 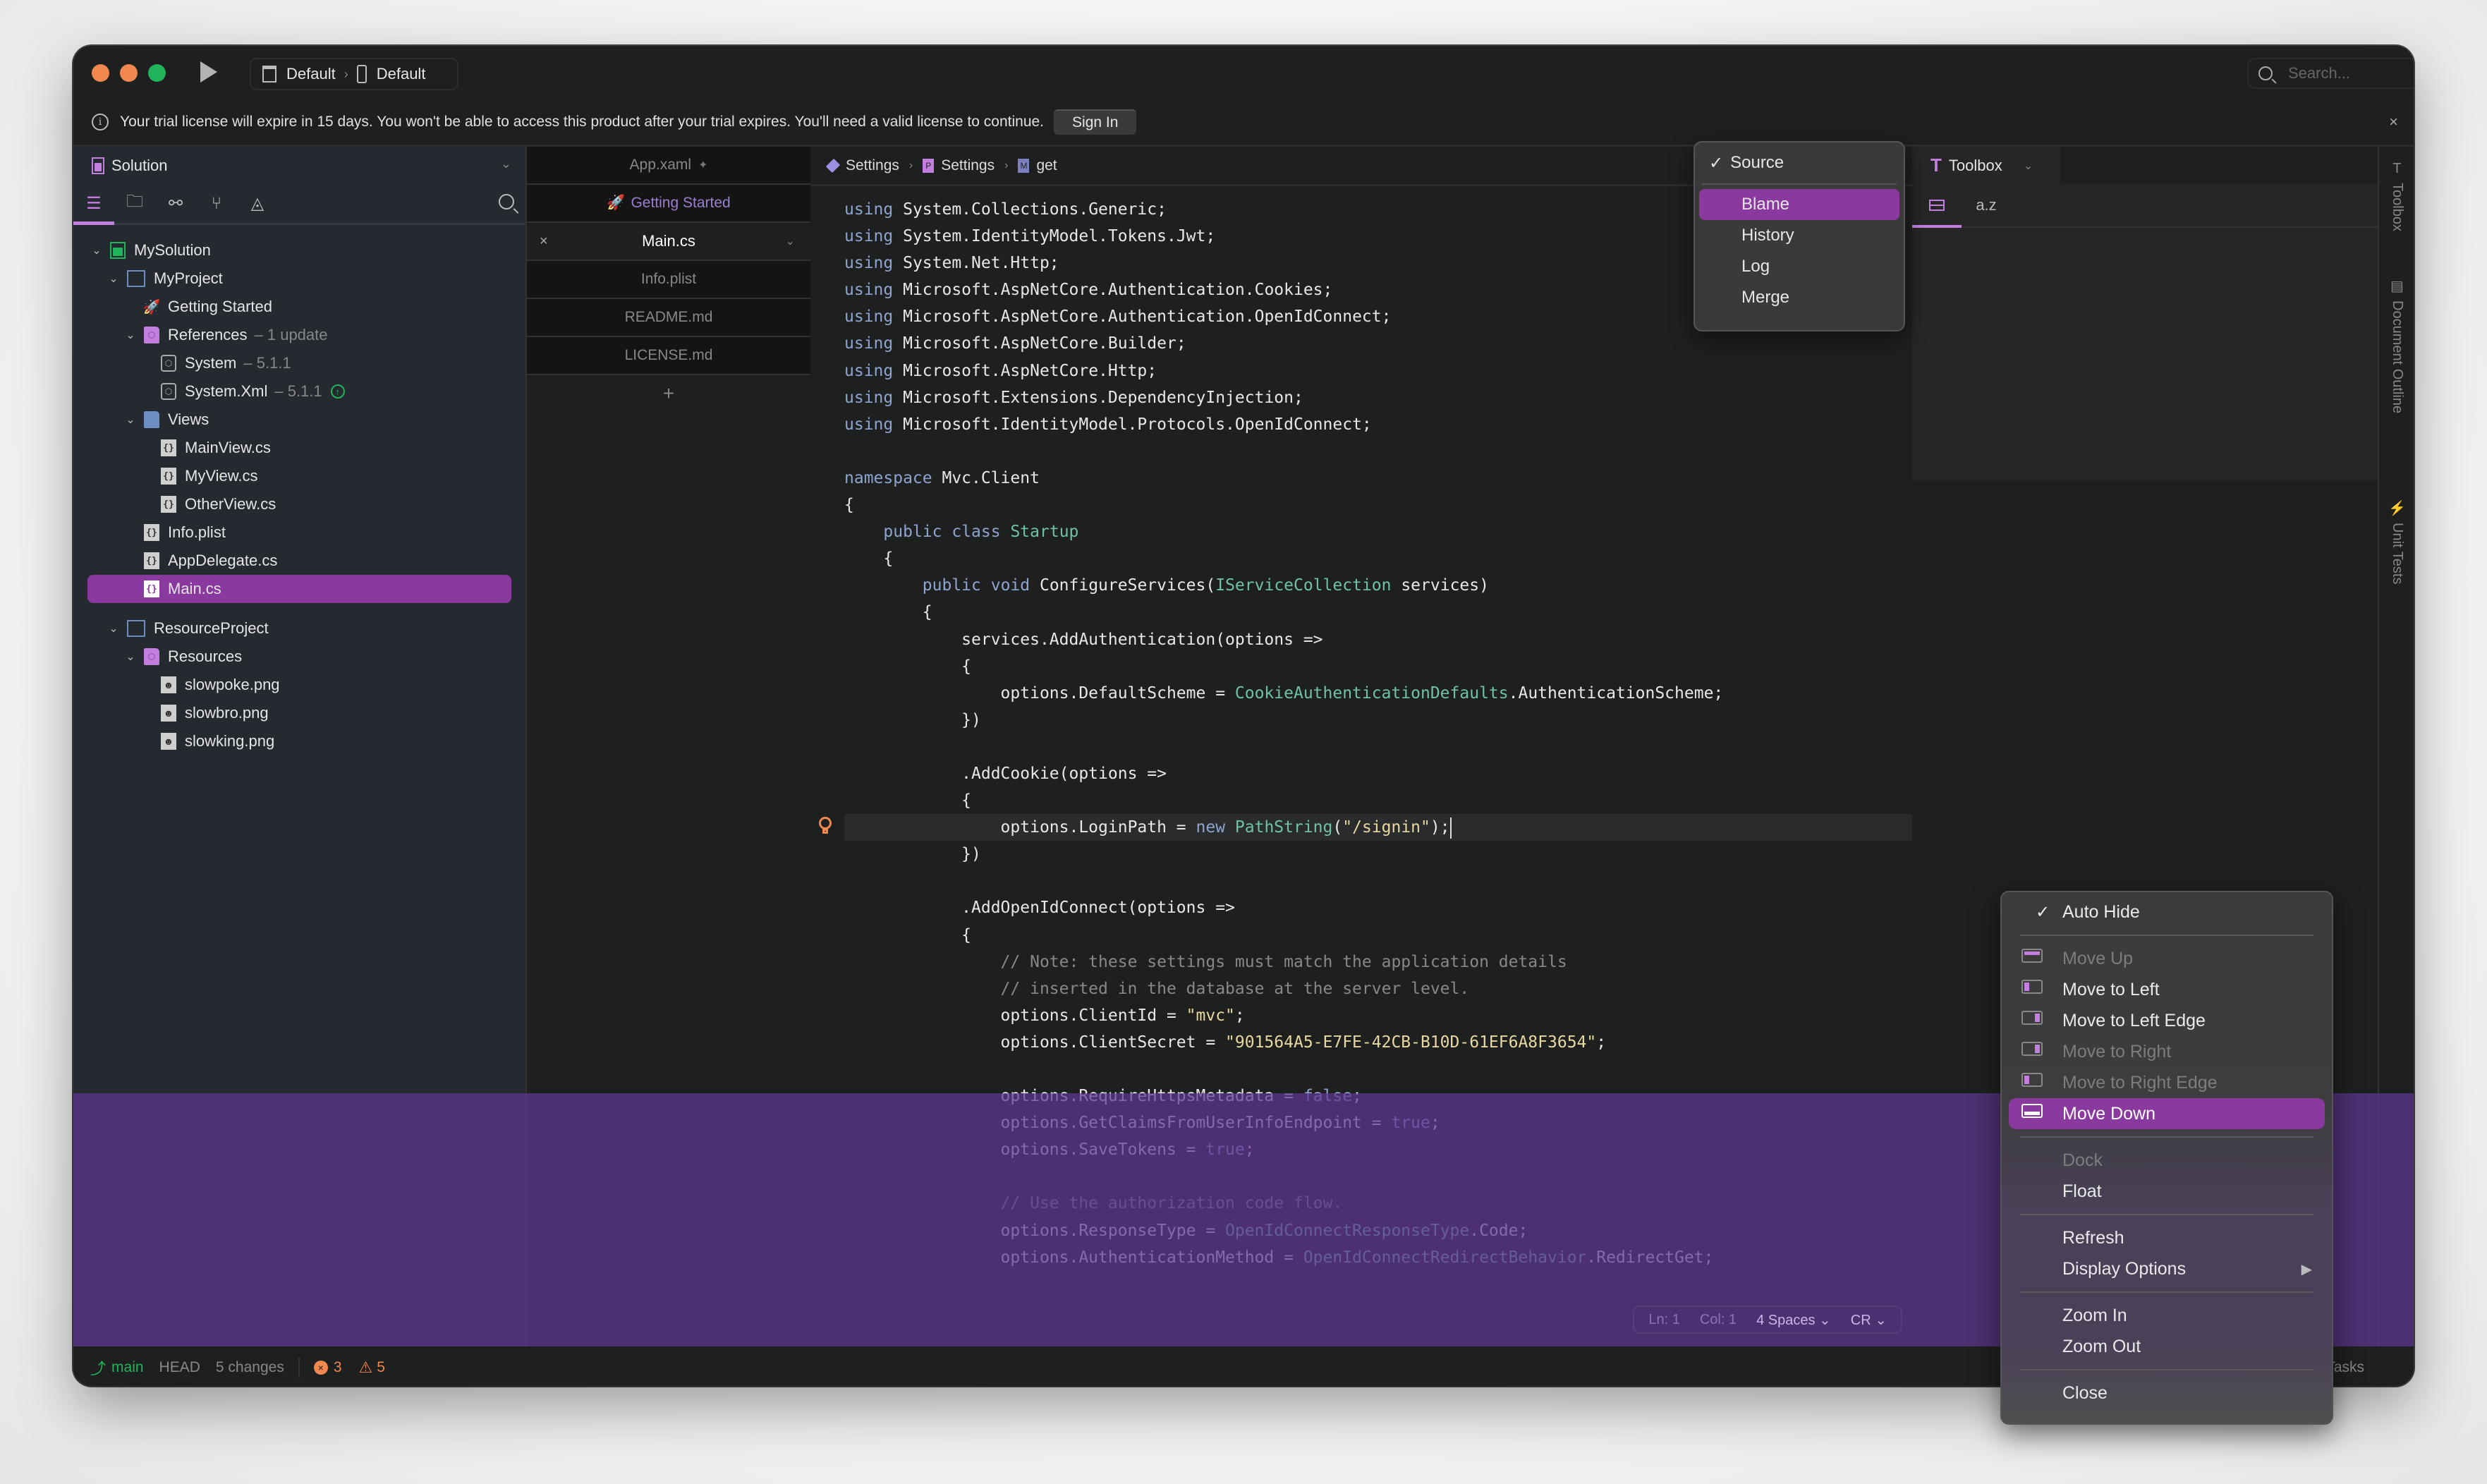 What do you see at coordinates (1361, 479) in the screenshot?
I see `code-line: namespace Mvc.Client` at bounding box center [1361, 479].